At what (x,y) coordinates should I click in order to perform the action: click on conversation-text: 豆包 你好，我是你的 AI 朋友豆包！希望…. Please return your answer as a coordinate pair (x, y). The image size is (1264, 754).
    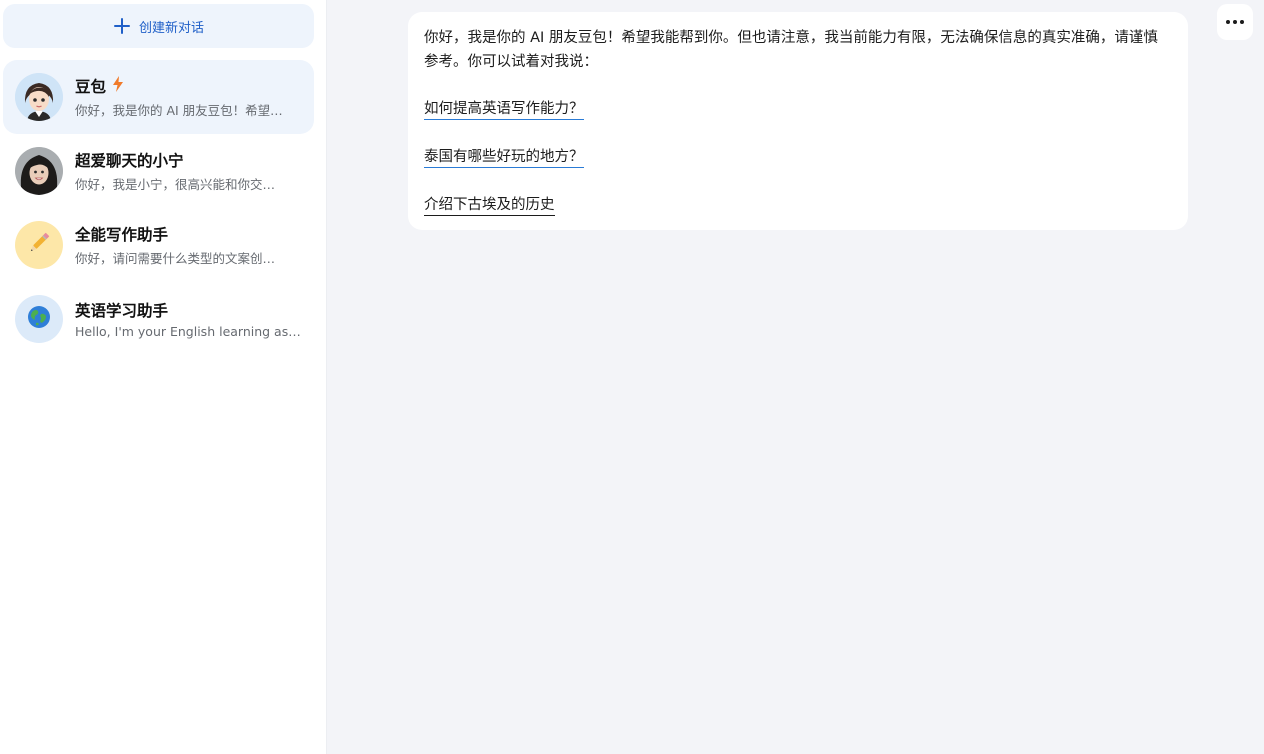
    Looking at the image, I should click on (188, 97).